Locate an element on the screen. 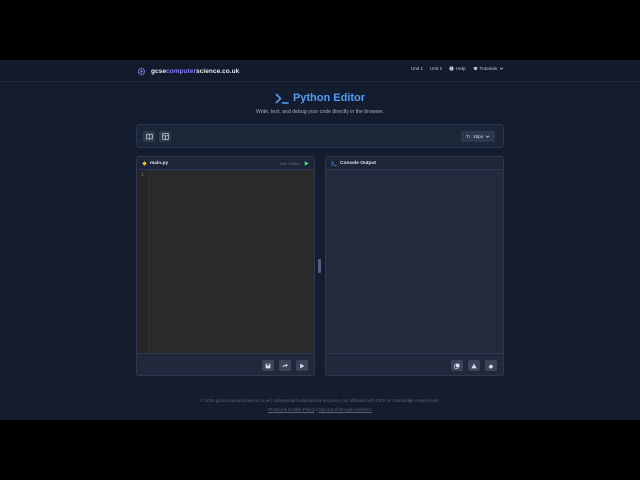 The height and width of the screenshot is (480, 640). book-icon is located at coordinates (149, 136).